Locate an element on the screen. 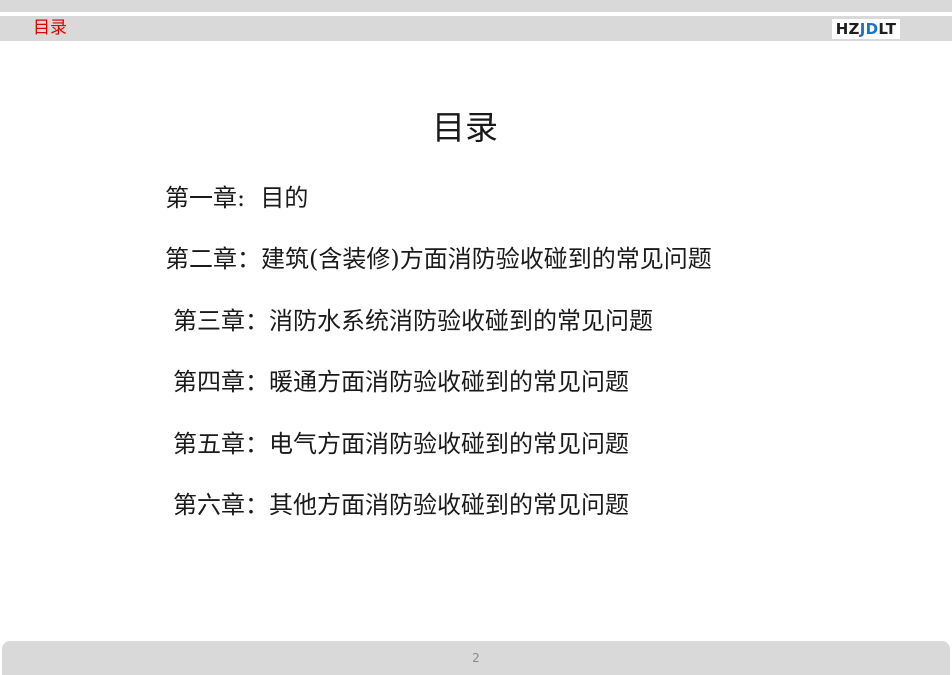 This screenshot has height=675, width=952. footer-bar: 2 is located at coordinates (476, 658).